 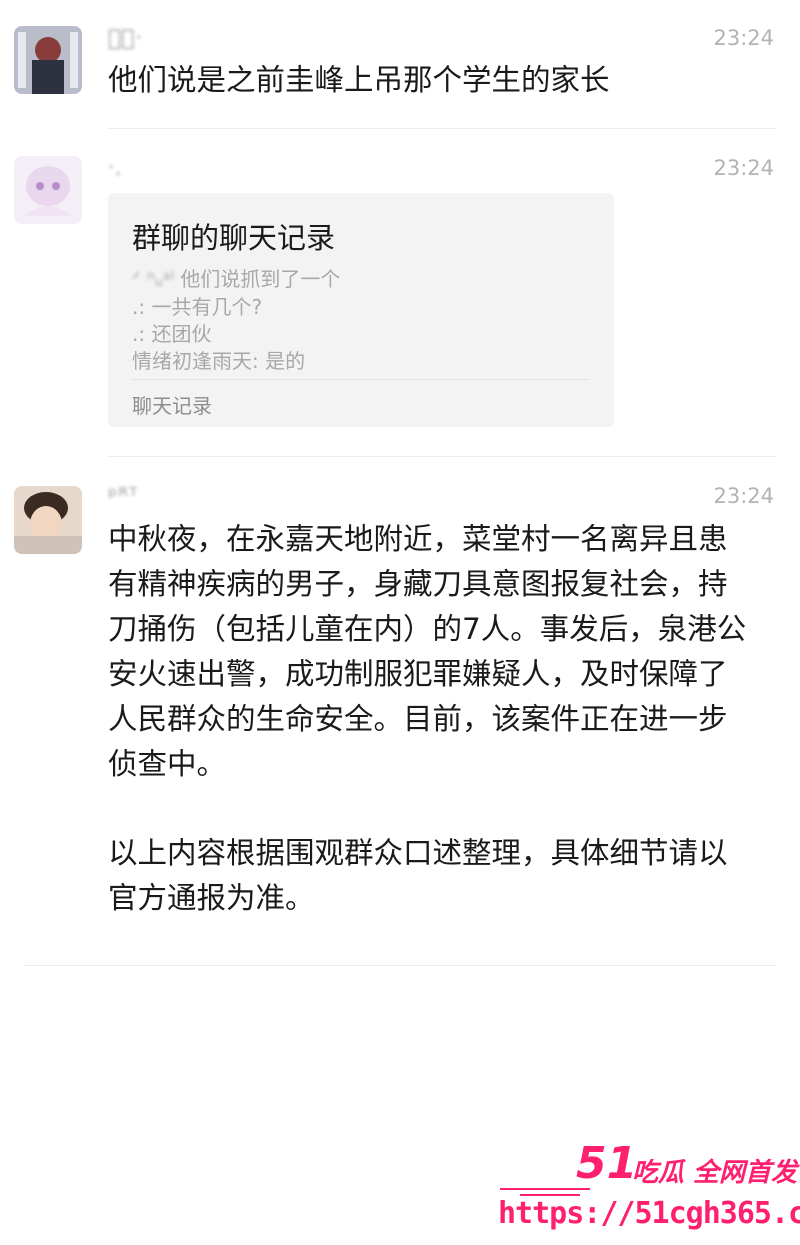 What do you see at coordinates (743, 496) in the screenshot?
I see `message-time: 23:24` at bounding box center [743, 496].